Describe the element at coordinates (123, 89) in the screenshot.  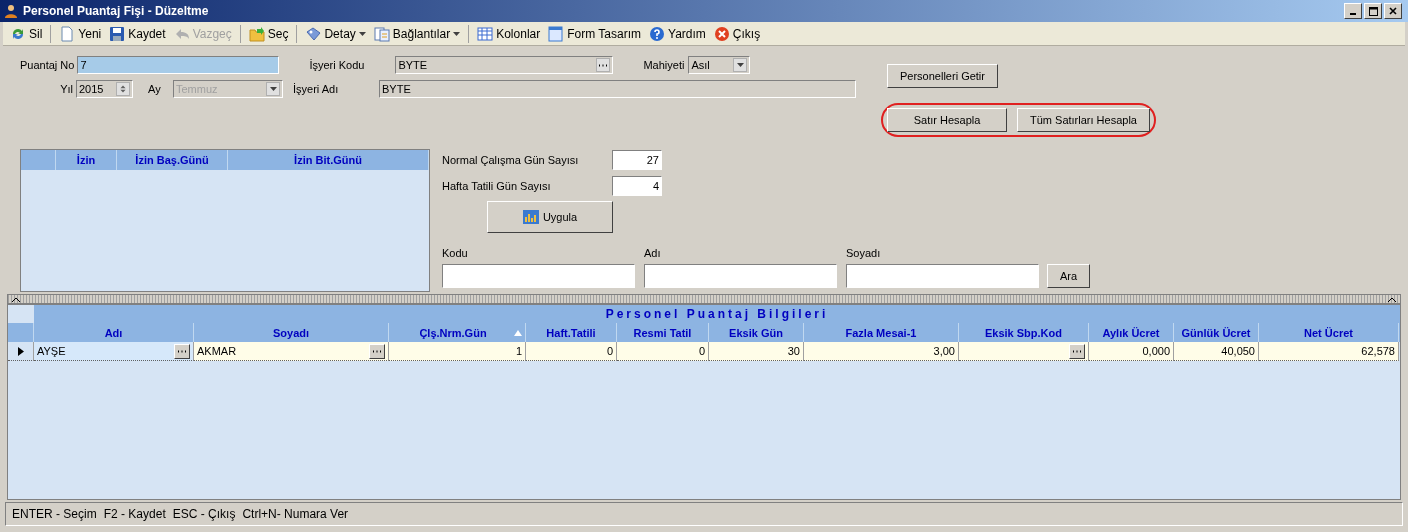
I see `spinner-icon` at that location.